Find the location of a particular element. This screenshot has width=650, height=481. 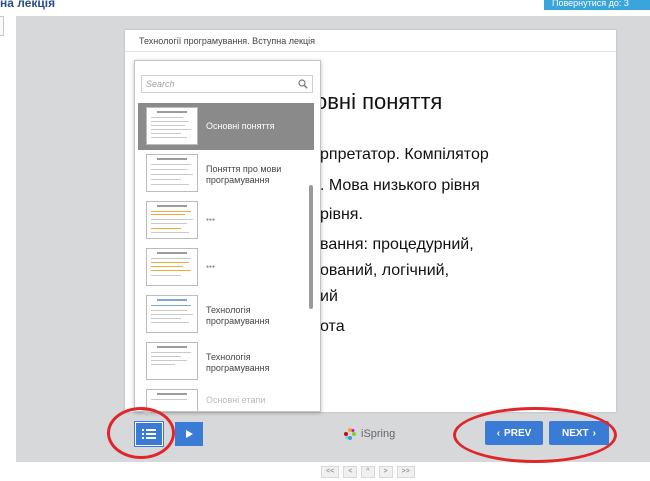

ispring-flower-icon is located at coordinates (350, 434).